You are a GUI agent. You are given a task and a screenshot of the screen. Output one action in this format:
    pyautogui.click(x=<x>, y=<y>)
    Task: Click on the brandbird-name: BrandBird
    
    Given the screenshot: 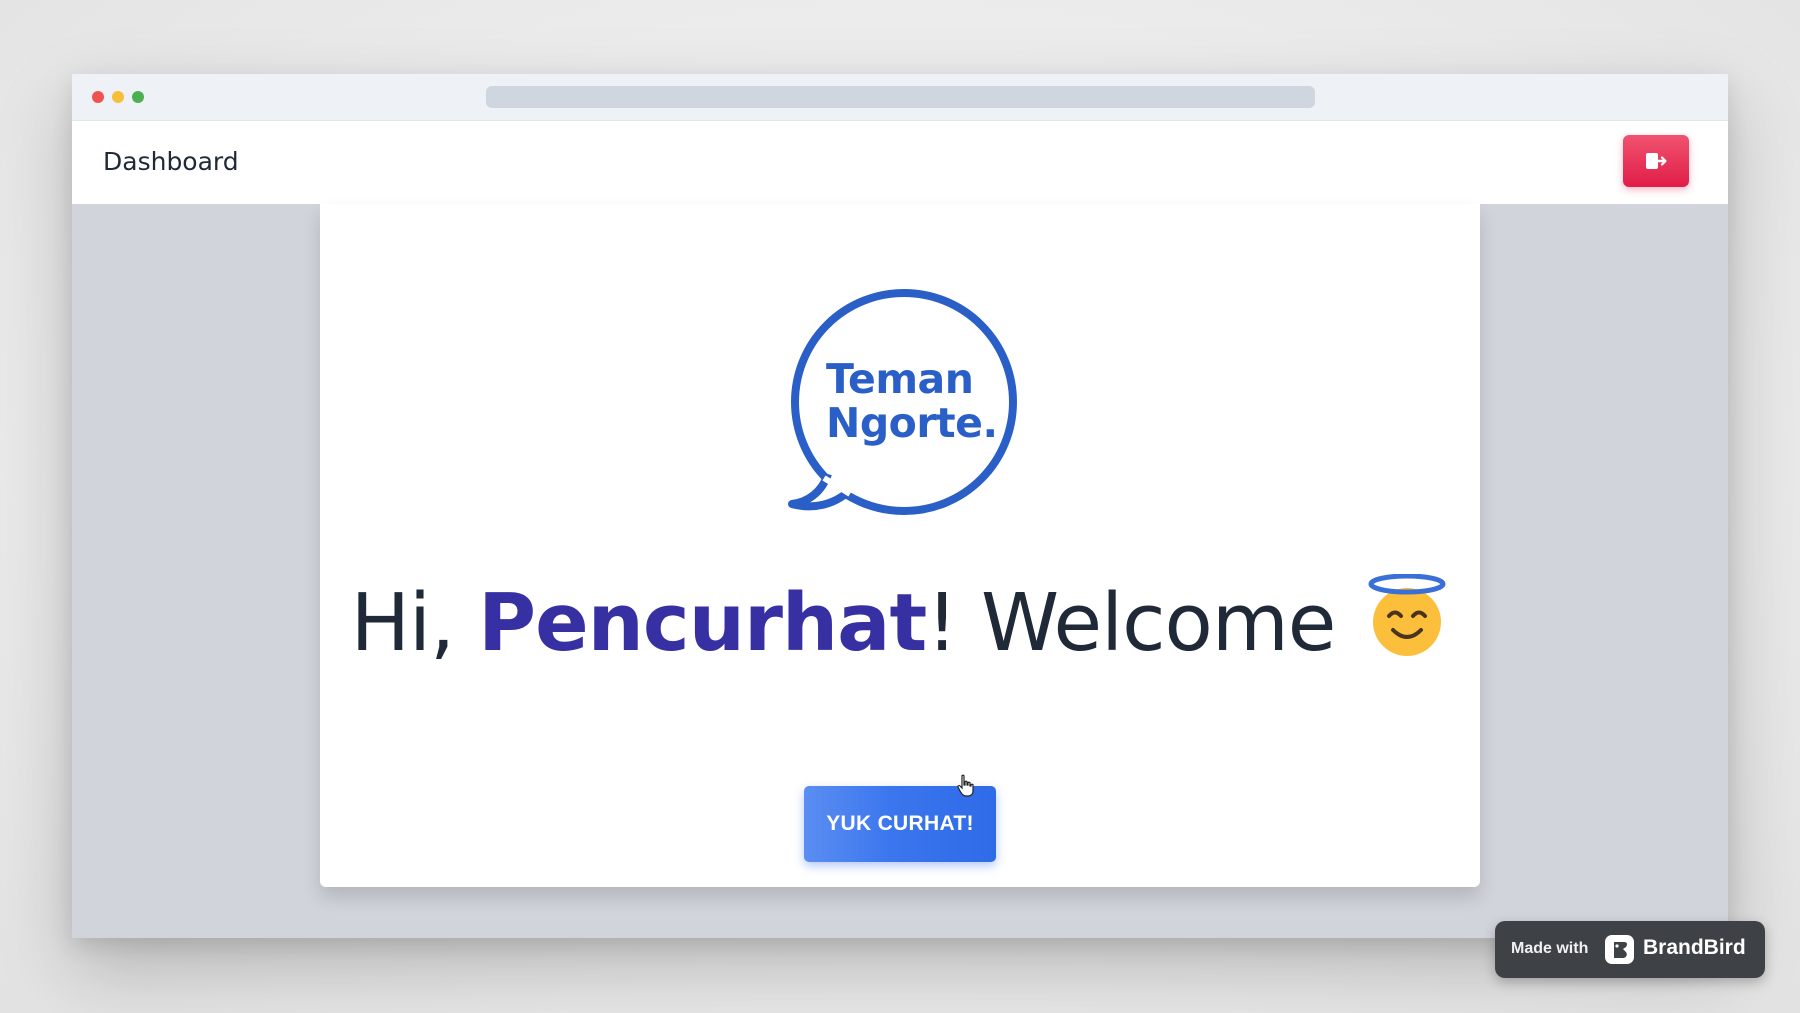 What is the action you would take?
    pyautogui.click(x=1694, y=947)
    